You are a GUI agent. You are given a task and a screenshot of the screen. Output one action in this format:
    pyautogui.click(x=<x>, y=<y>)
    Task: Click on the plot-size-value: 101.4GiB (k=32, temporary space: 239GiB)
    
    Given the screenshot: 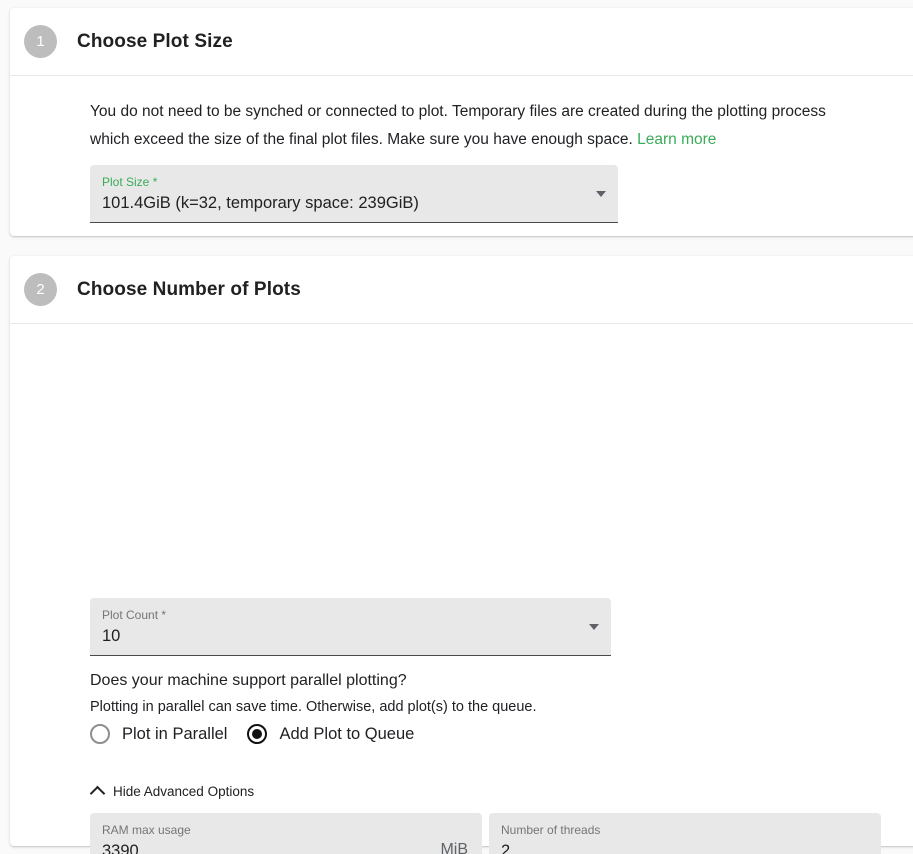 What is the action you would take?
    pyautogui.click(x=260, y=203)
    